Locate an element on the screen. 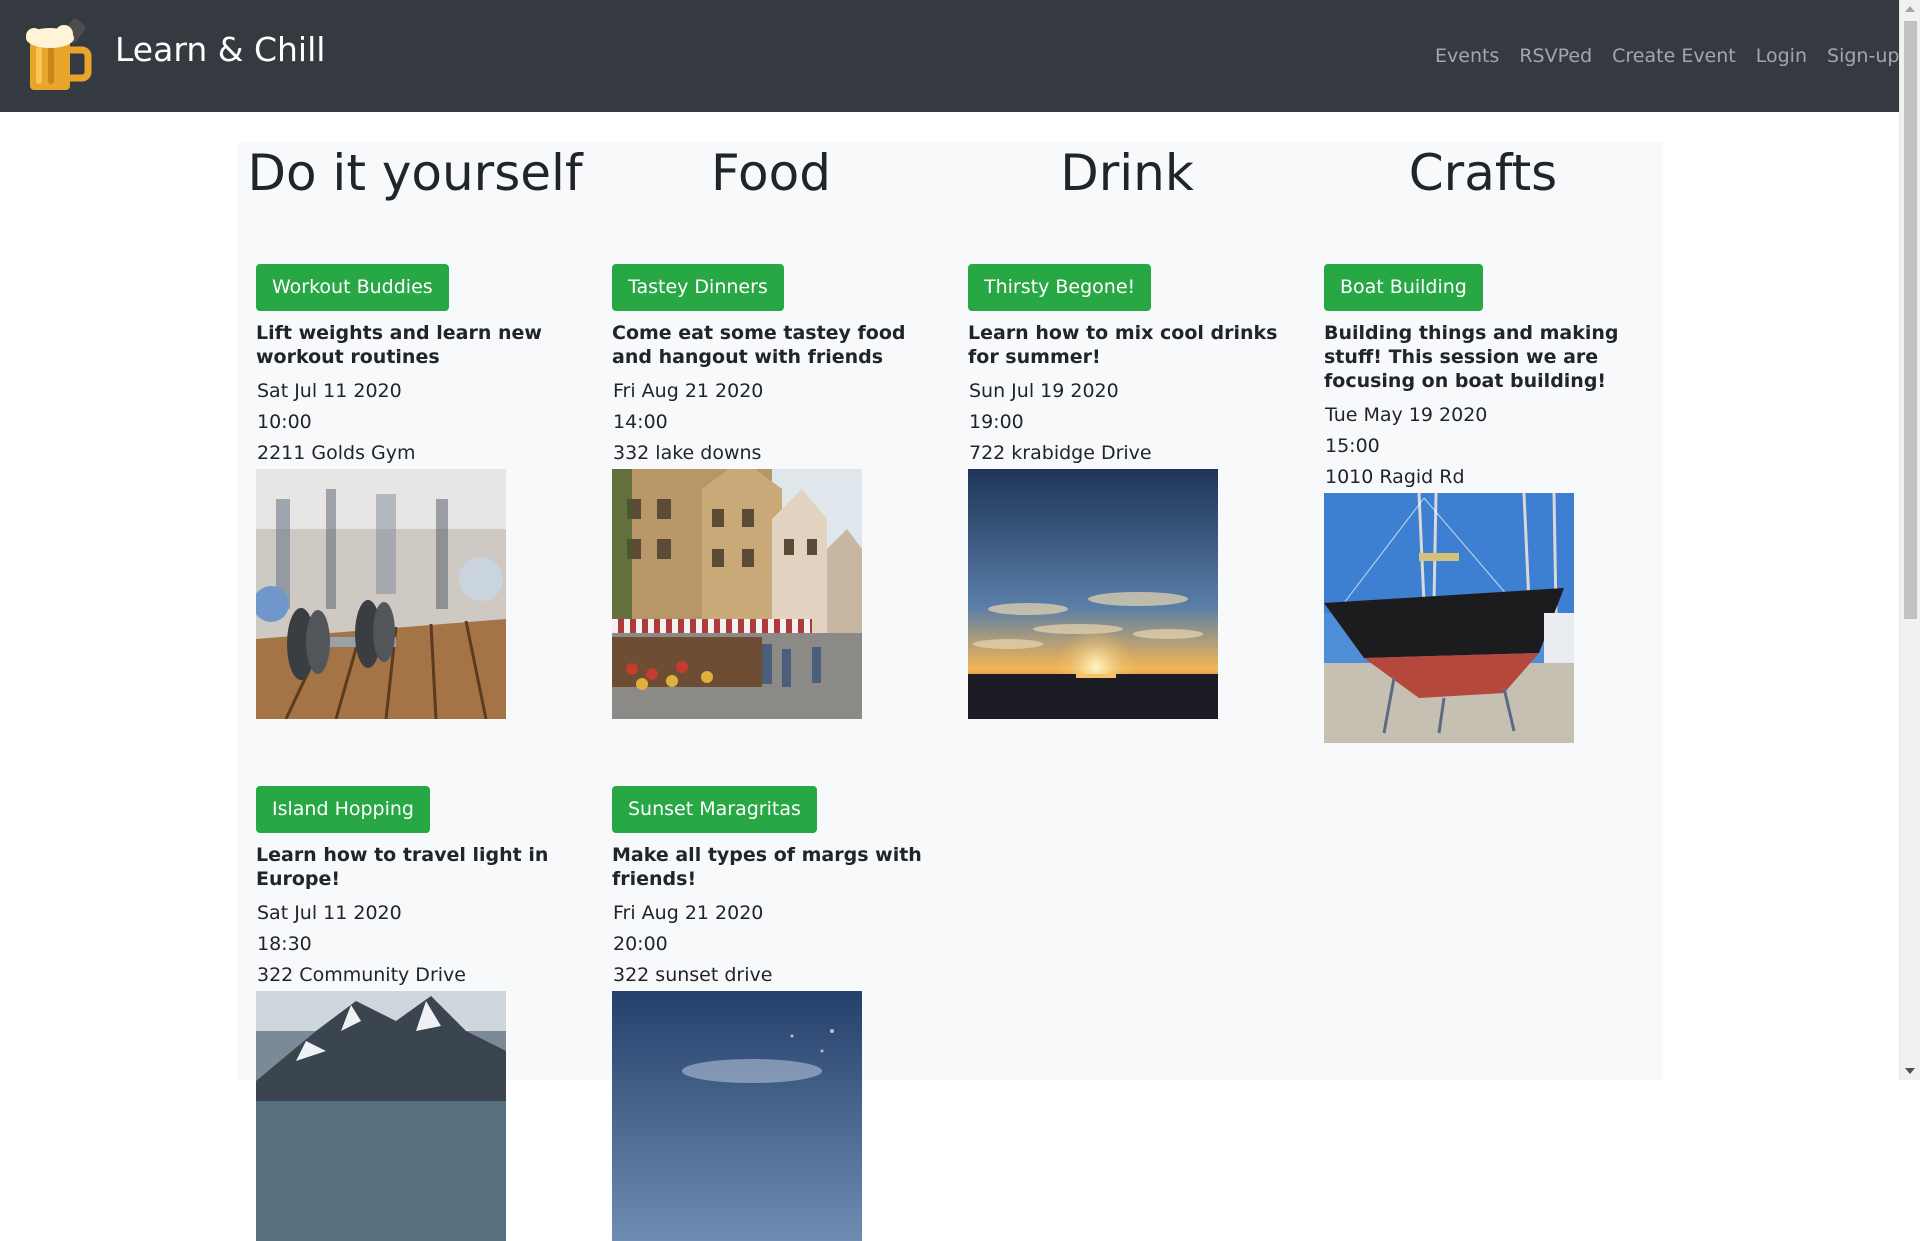 Image resolution: width=1920 pixels, height=1241 pixels. event-location: 322 Community Drive is located at coordinates (361, 975).